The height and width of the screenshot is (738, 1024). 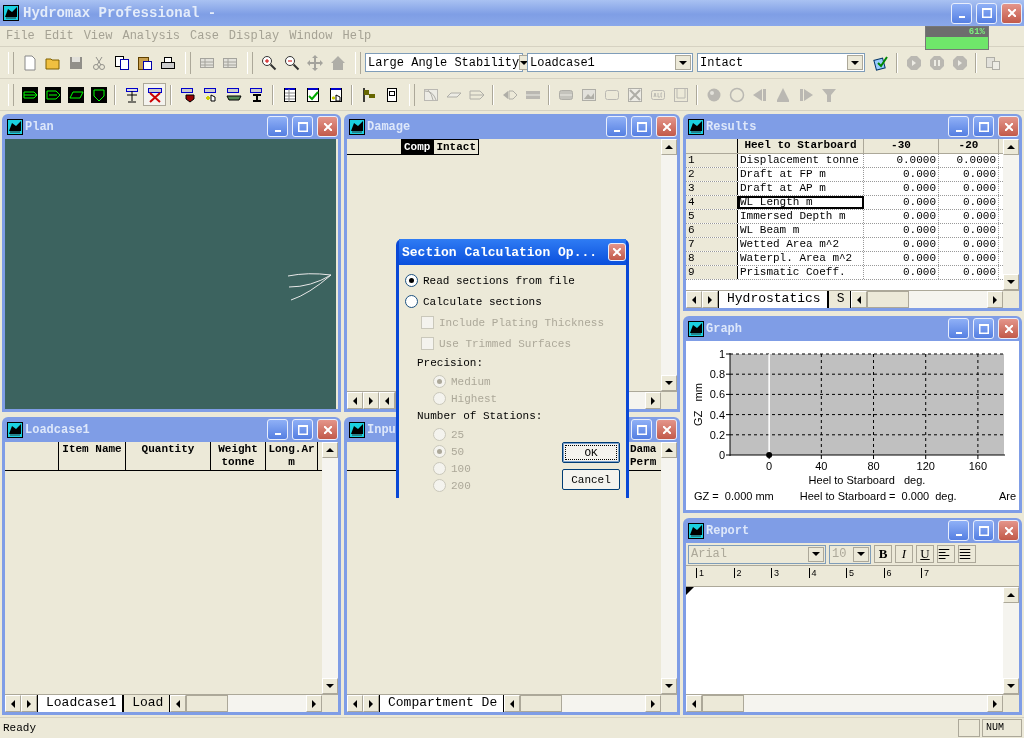 What do you see at coordinates (442, 703) in the screenshot?
I see `sheet-tab: Compartment De` at bounding box center [442, 703].